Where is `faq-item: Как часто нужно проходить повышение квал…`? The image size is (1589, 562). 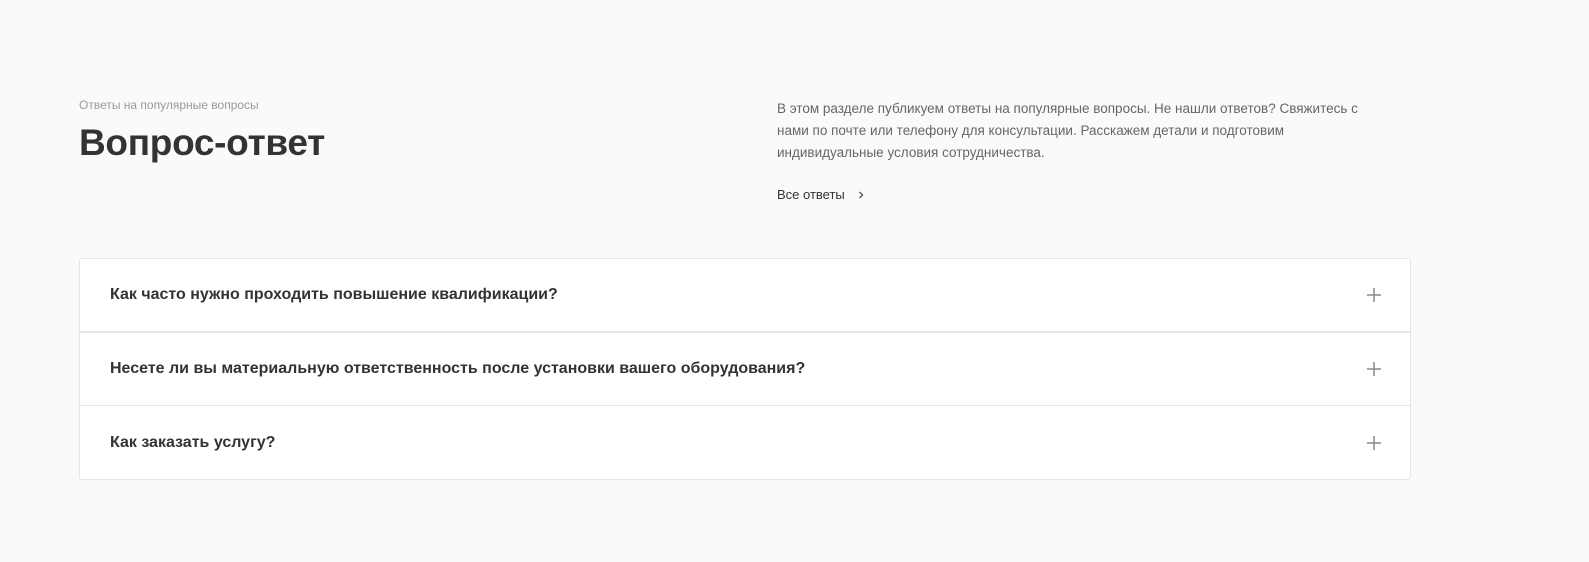 faq-item: Как часто нужно проходить повышение квал… is located at coordinates (745, 296).